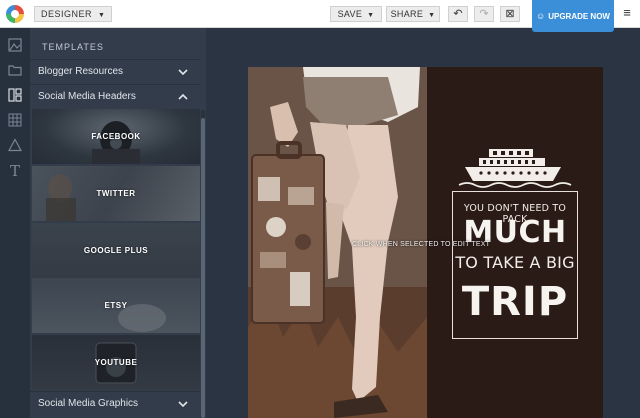  What do you see at coordinates (15, 121) in the screenshot?
I see `grid-icon` at bounding box center [15, 121].